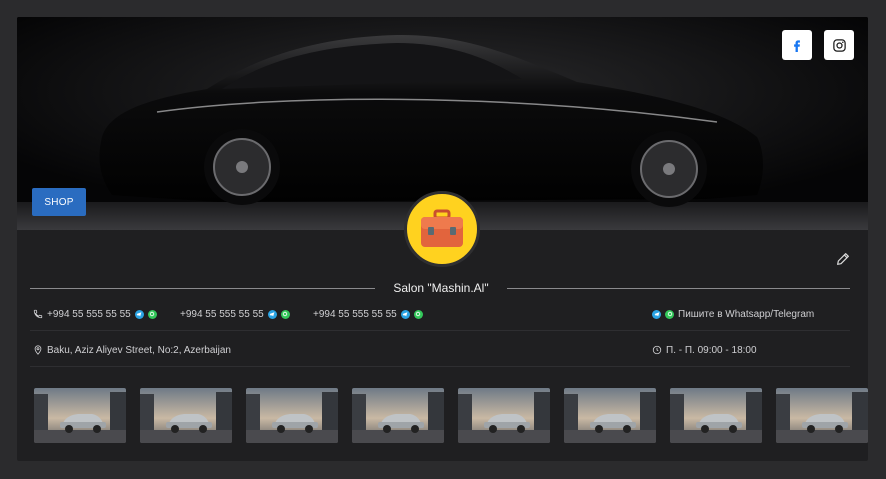 This screenshot has width=886, height=479. Describe the element at coordinates (451, 416) in the screenshot. I see `photo-gallery` at that location.